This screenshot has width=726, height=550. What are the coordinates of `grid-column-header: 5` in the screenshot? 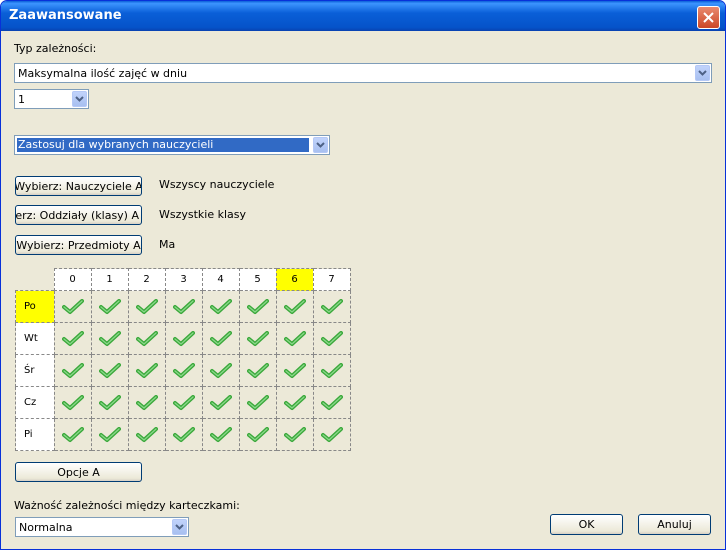 It's located at (257, 279).